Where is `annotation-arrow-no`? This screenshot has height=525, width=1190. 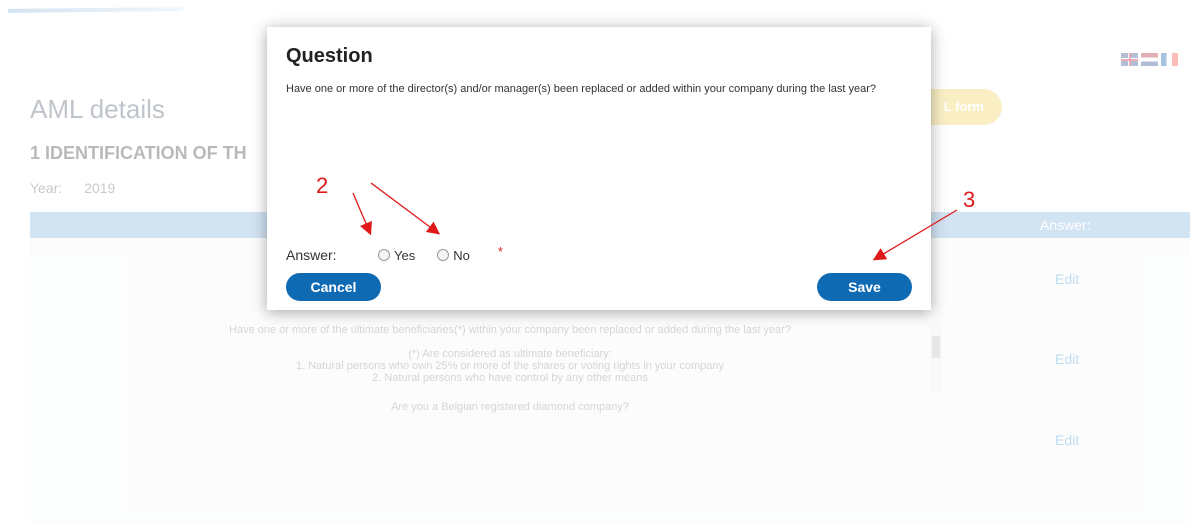 annotation-arrow-no is located at coordinates (405, 208).